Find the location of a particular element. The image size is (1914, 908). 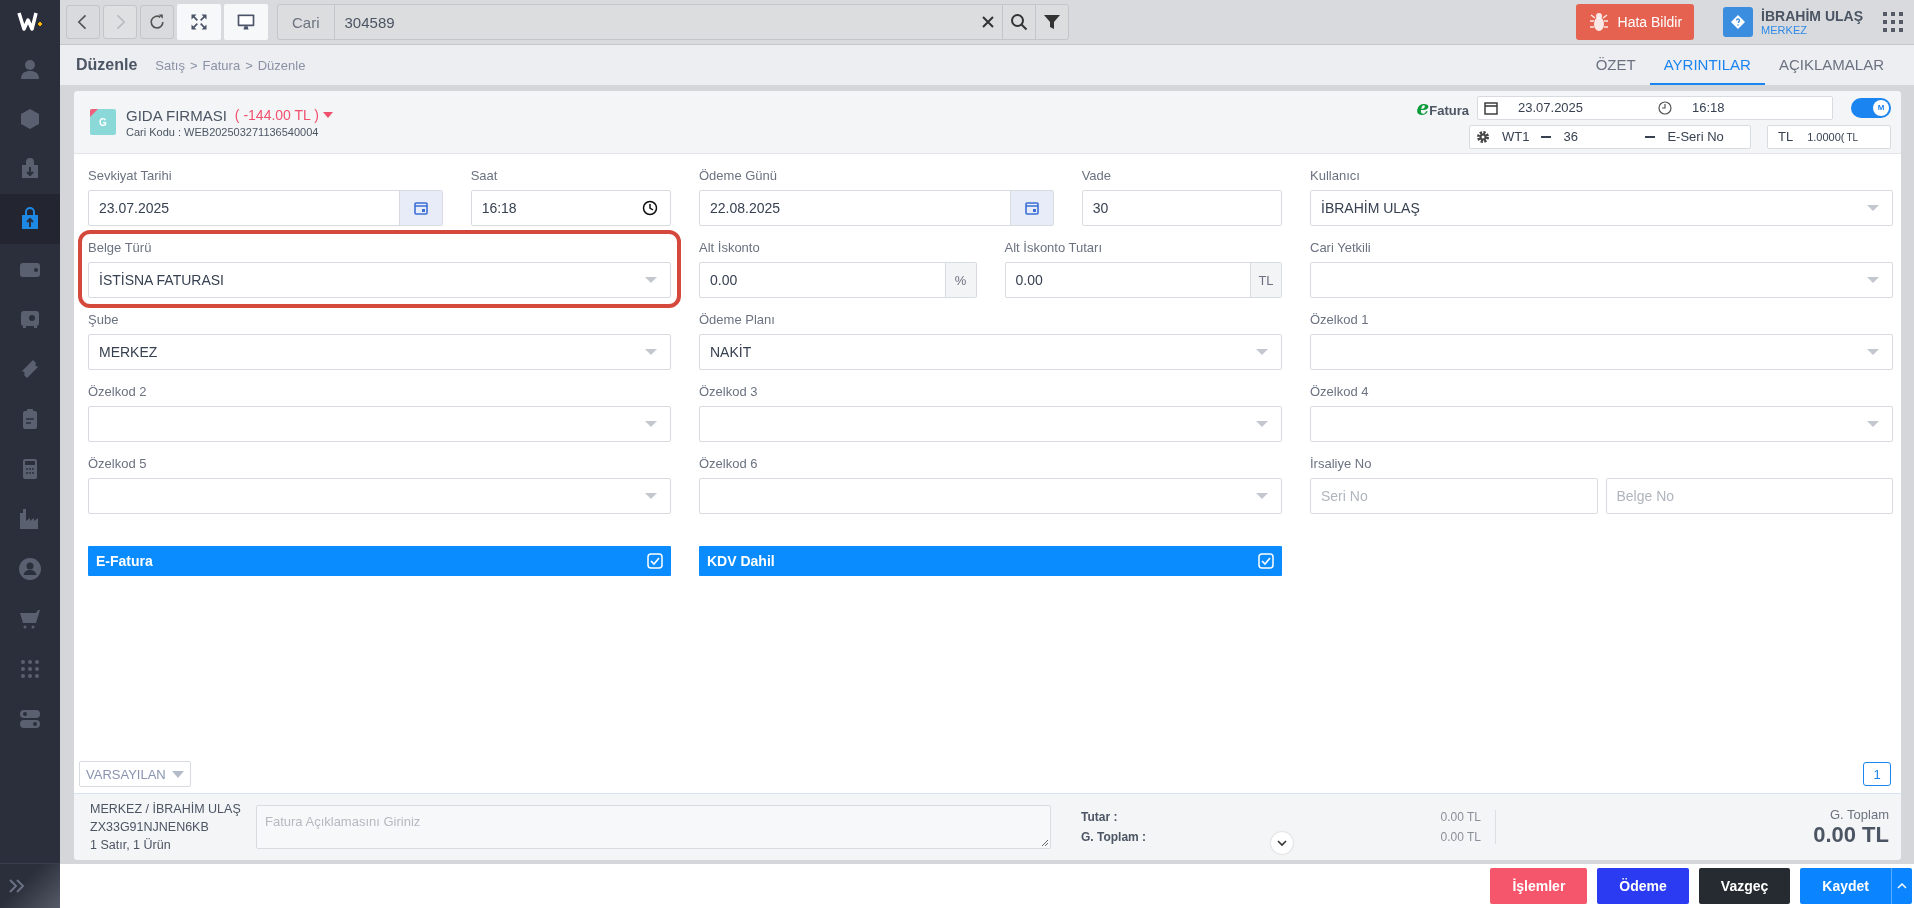

select-field: MERKEZ is located at coordinates (379, 352).